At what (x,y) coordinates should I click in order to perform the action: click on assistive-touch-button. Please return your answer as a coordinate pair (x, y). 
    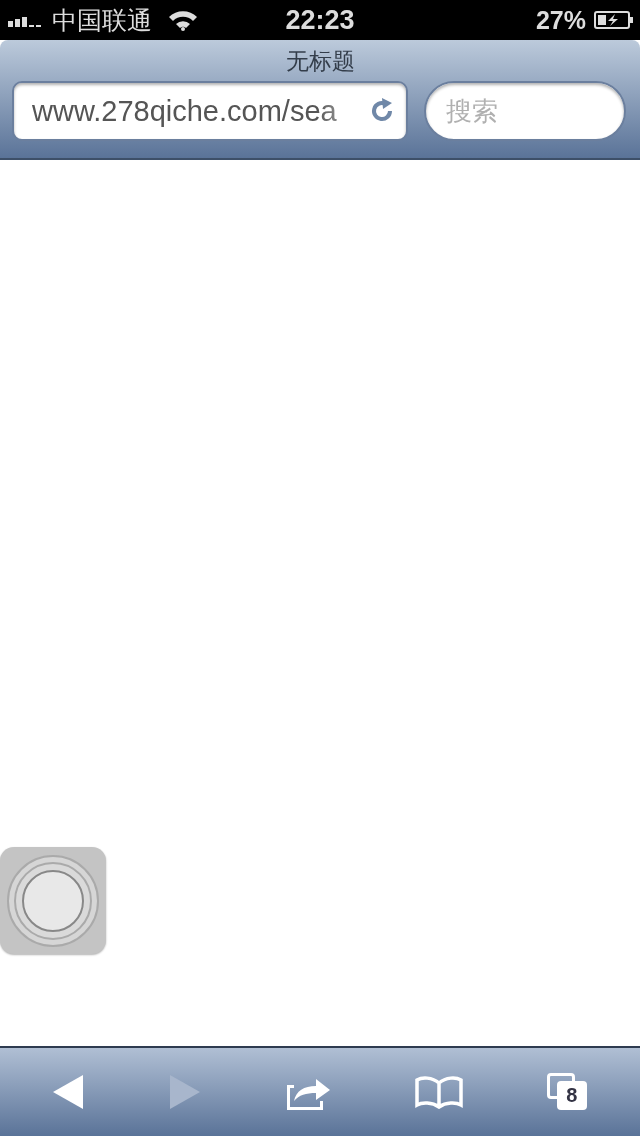
    Looking at the image, I should click on (53, 900).